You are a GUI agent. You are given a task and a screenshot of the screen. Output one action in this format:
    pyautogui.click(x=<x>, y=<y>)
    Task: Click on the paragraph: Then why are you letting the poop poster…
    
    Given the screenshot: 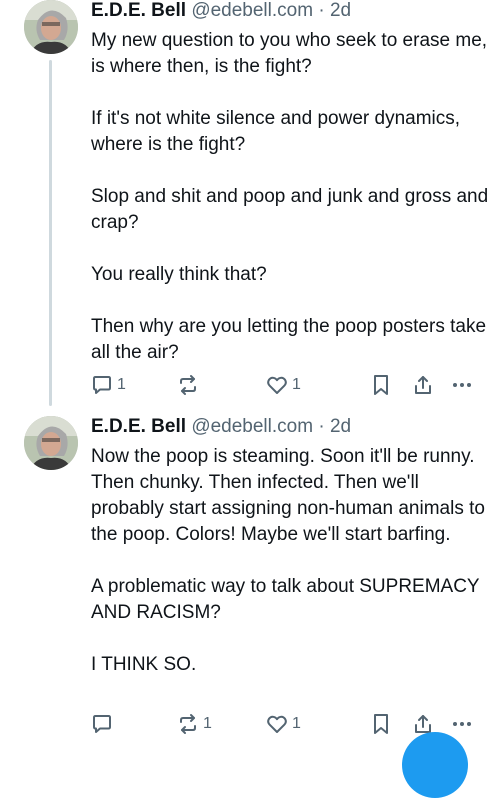 What is the action you would take?
    pyautogui.click(x=289, y=339)
    